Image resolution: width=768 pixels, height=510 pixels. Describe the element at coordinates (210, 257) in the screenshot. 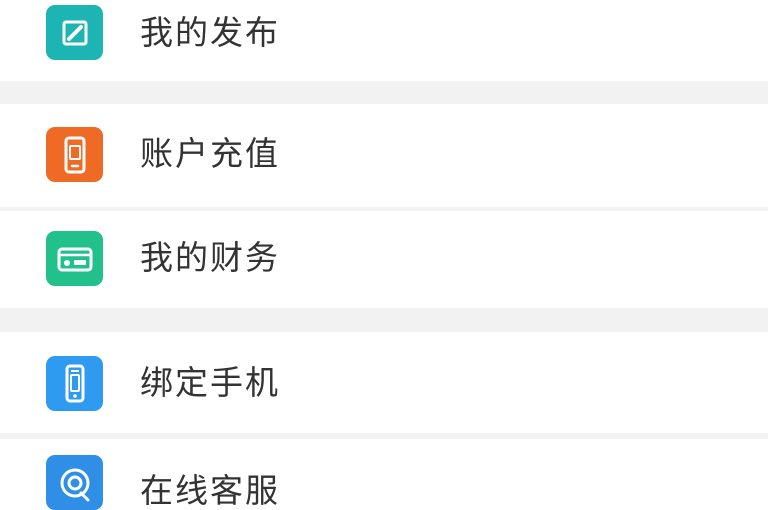

I see `menu-item-label: 我的财务` at that location.